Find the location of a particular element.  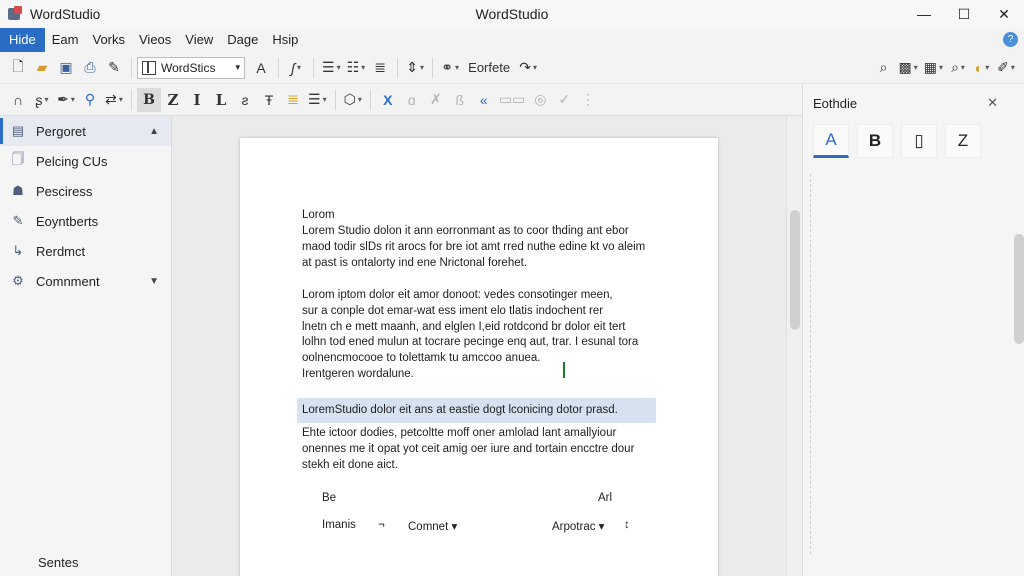

person-icon: ☗ is located at coordinates (18, 190).